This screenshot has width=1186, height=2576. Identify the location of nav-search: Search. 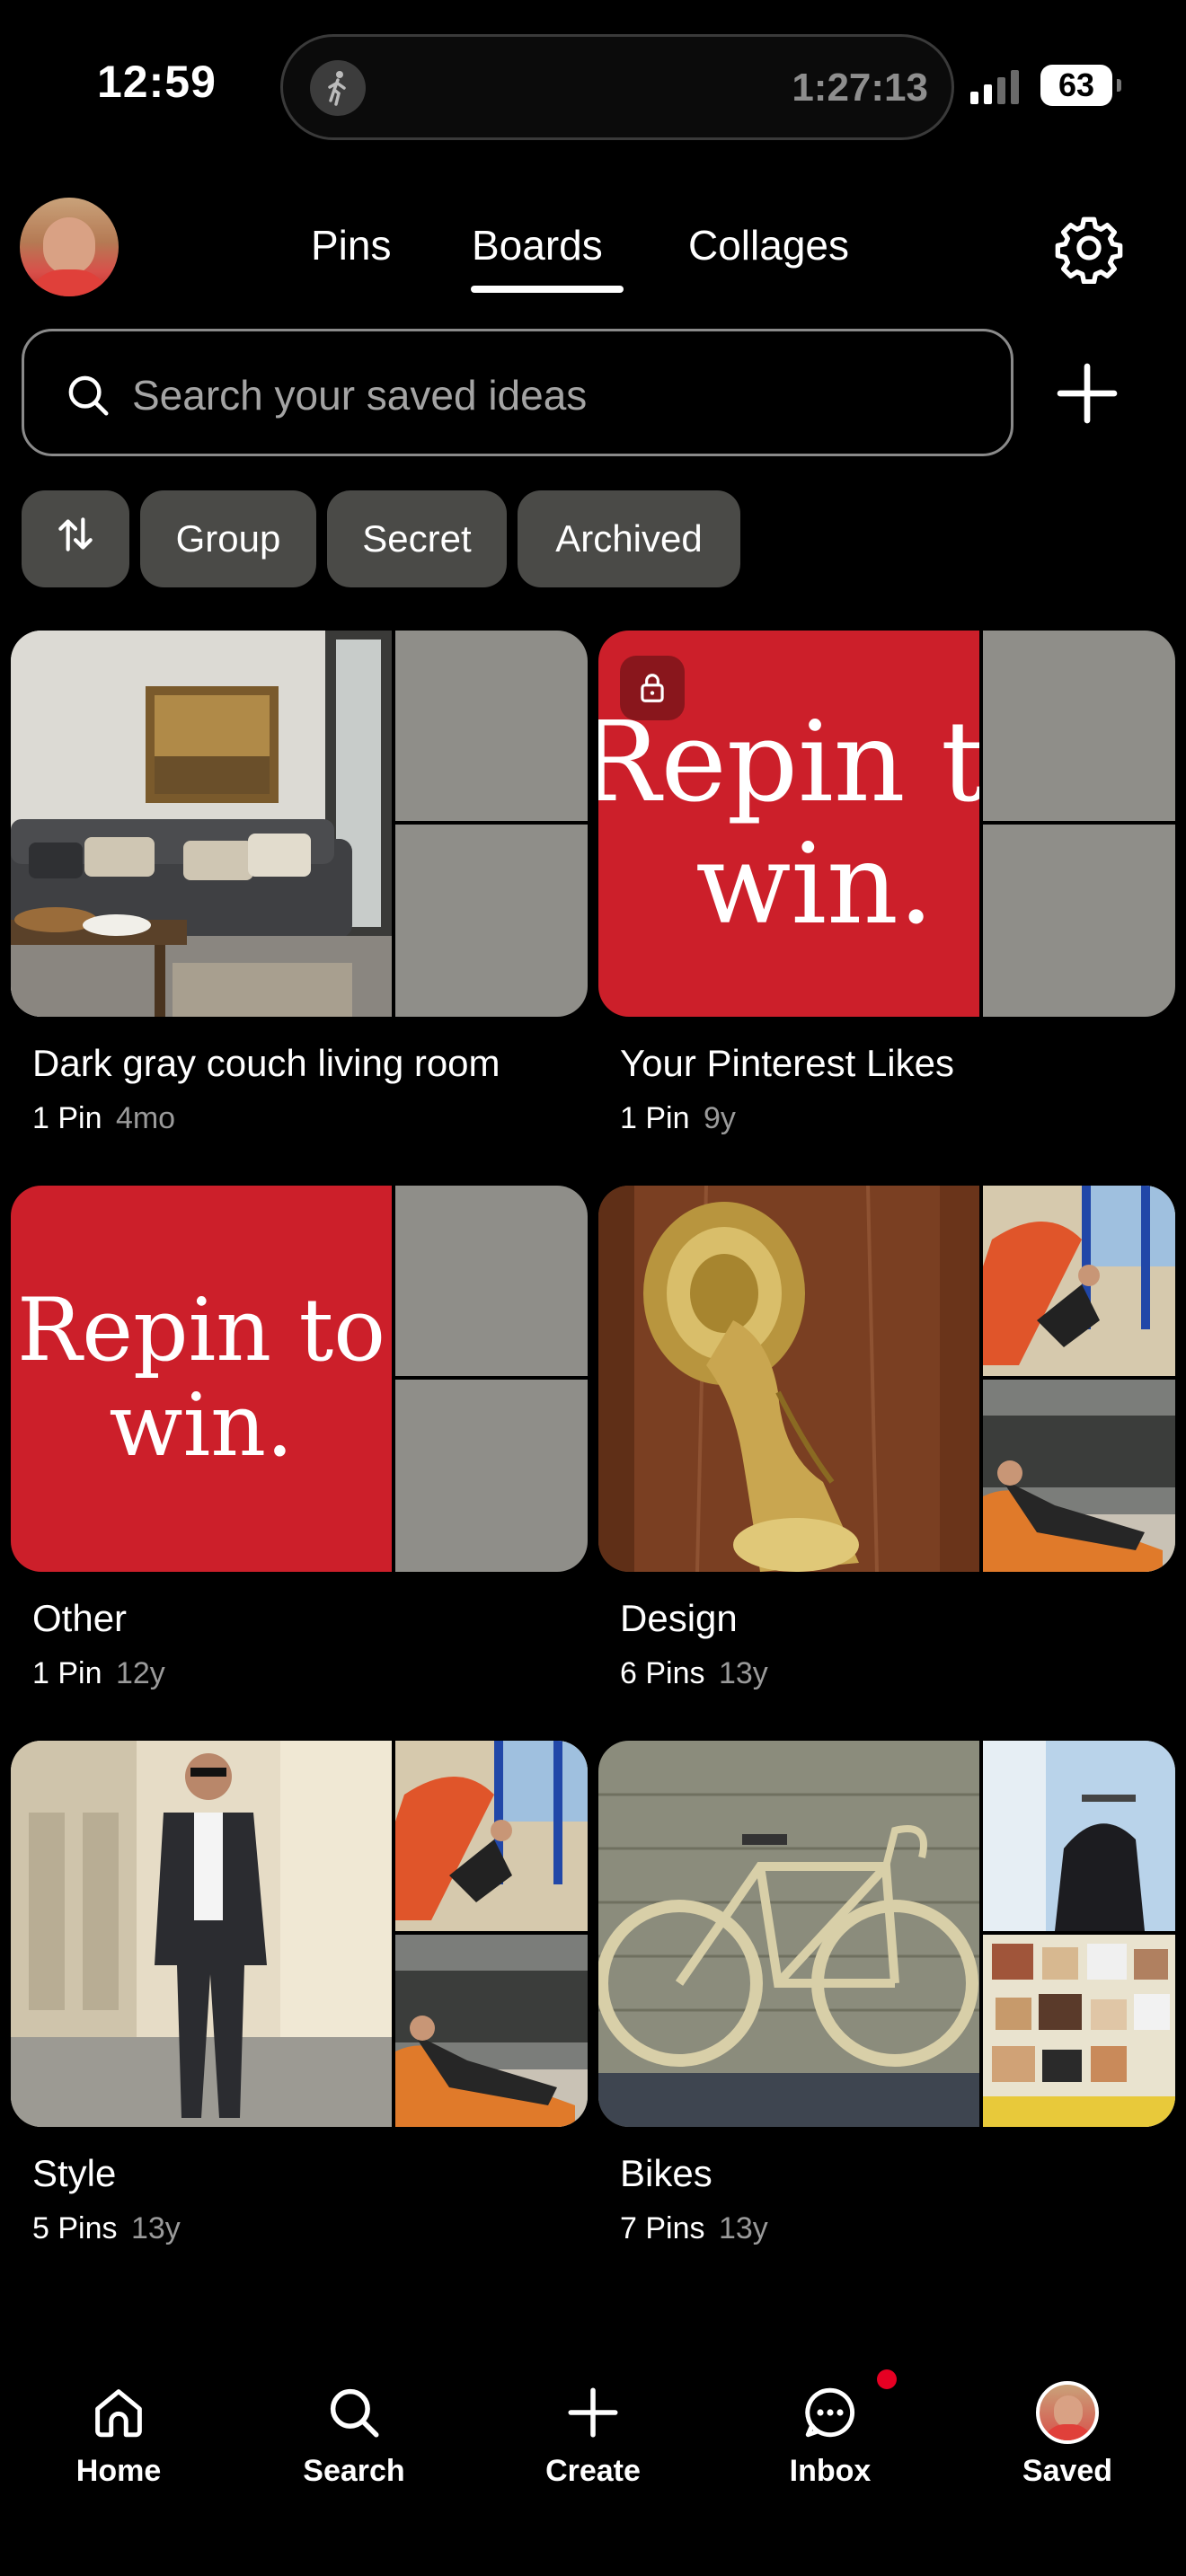
(354, 2434).